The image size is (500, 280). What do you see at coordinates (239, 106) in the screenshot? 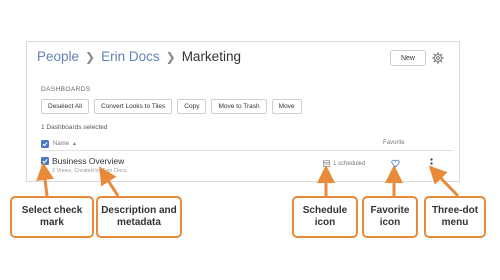
I see `move-to-trash-button: Move to Trash` at bounding box center [239, 106].